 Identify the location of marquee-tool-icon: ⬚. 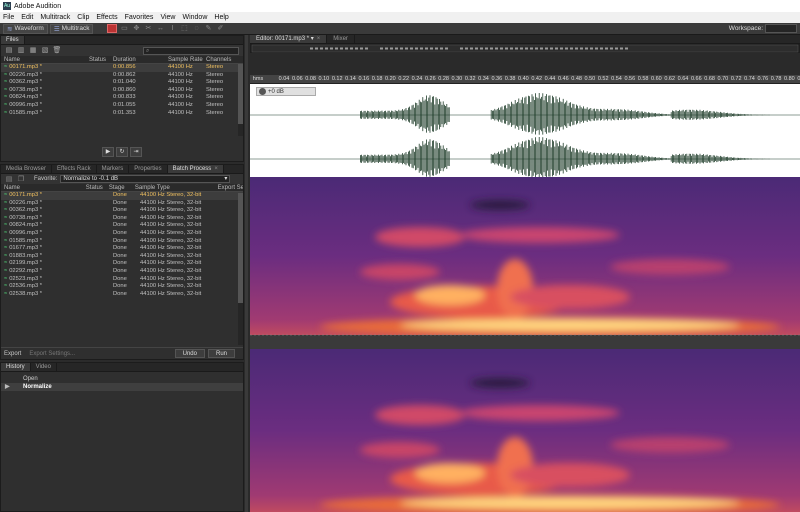
(184, 28).